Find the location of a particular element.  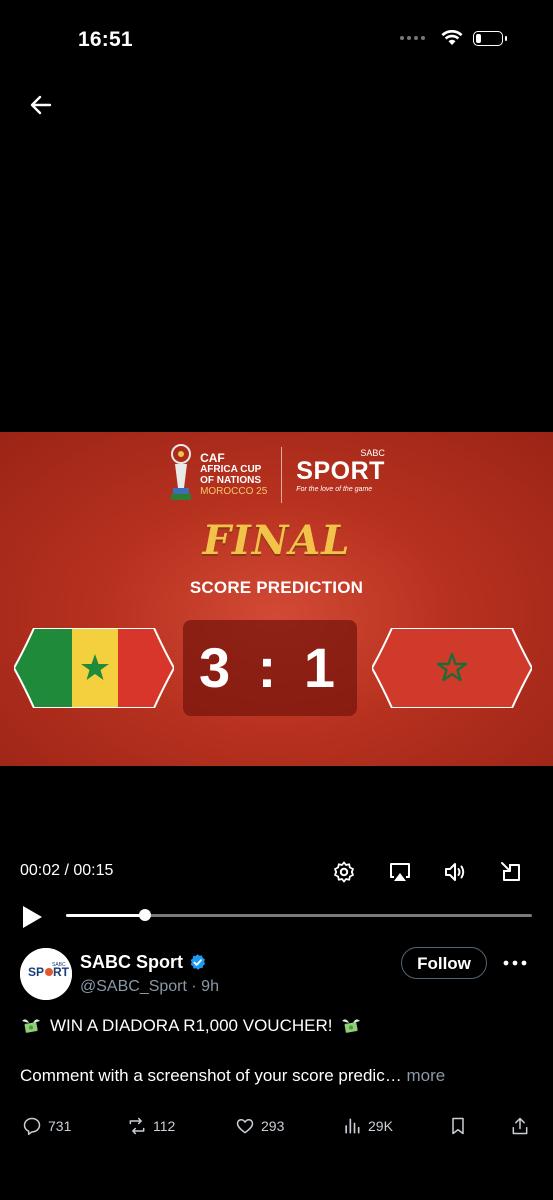

follow-button: Follow is located at coordinates (444, 963).